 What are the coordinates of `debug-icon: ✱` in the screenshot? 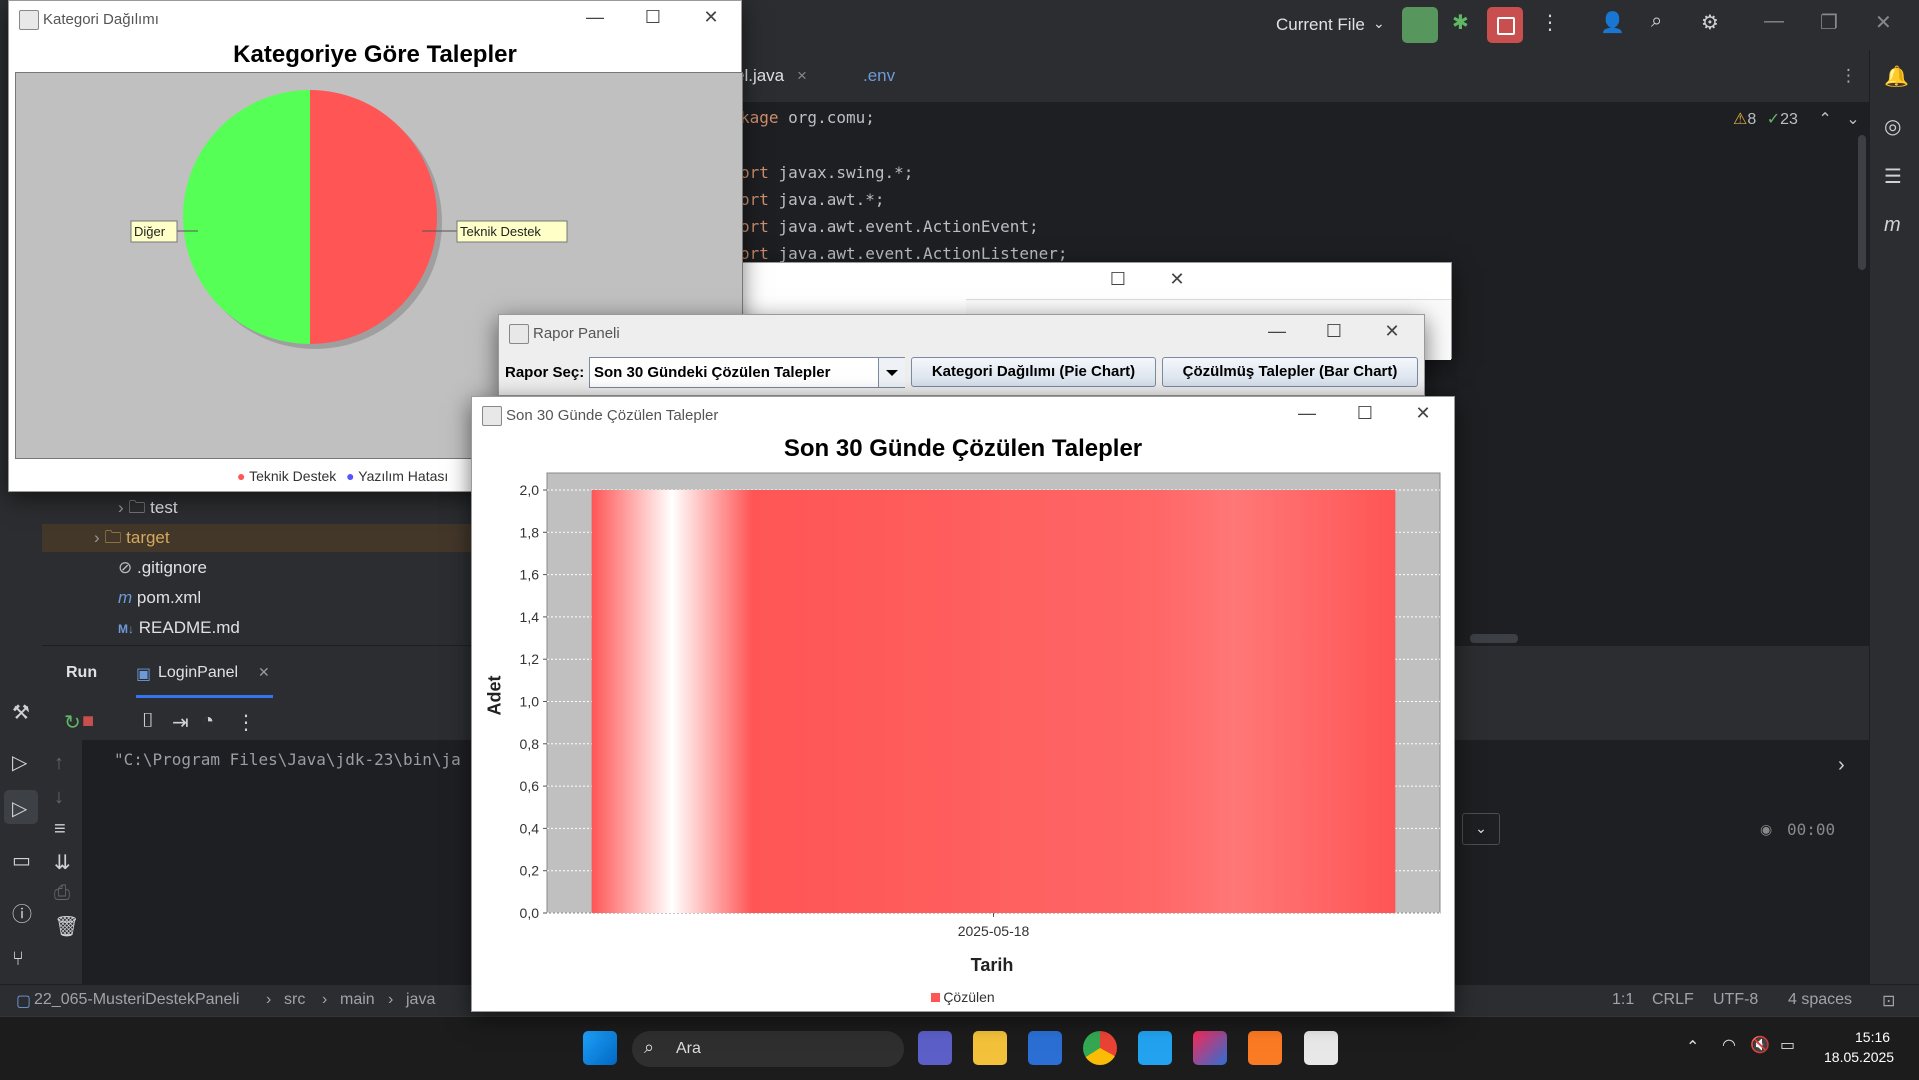 It's located at (1460, 22).